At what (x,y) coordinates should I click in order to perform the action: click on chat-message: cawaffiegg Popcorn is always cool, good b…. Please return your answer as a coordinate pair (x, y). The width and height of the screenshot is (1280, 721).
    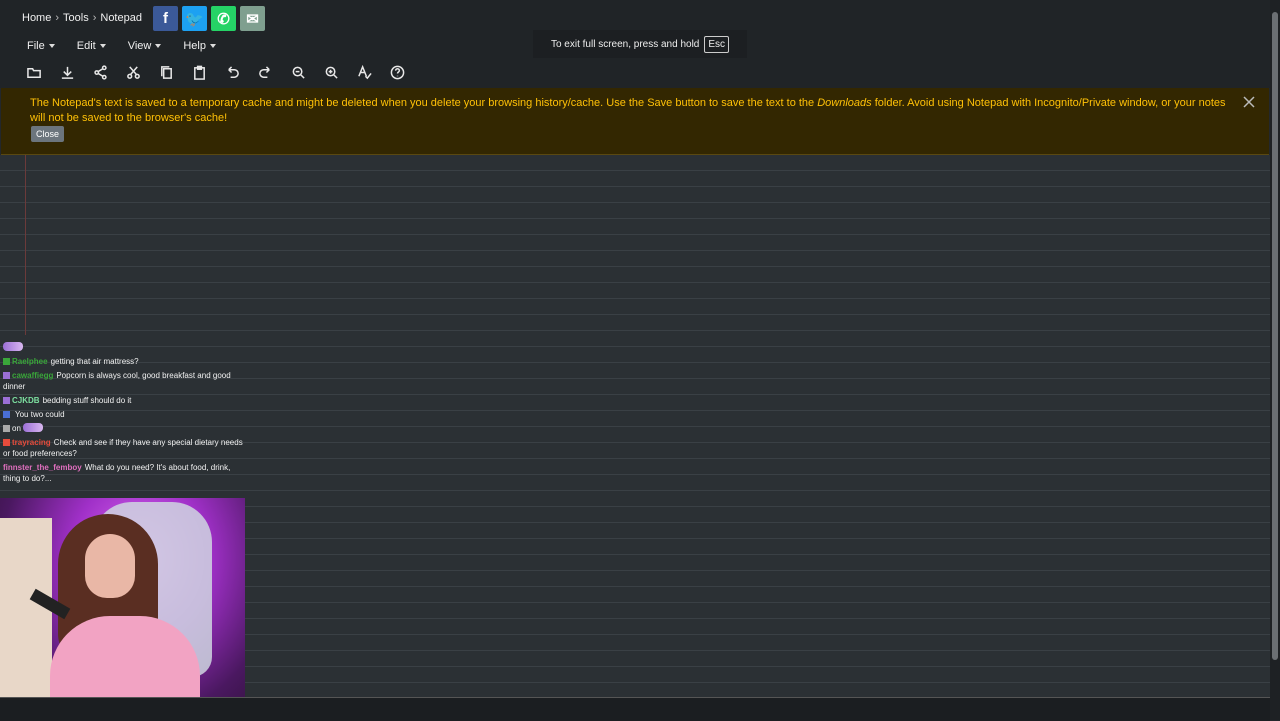
    Looking at the image, I should click on (124, 381).